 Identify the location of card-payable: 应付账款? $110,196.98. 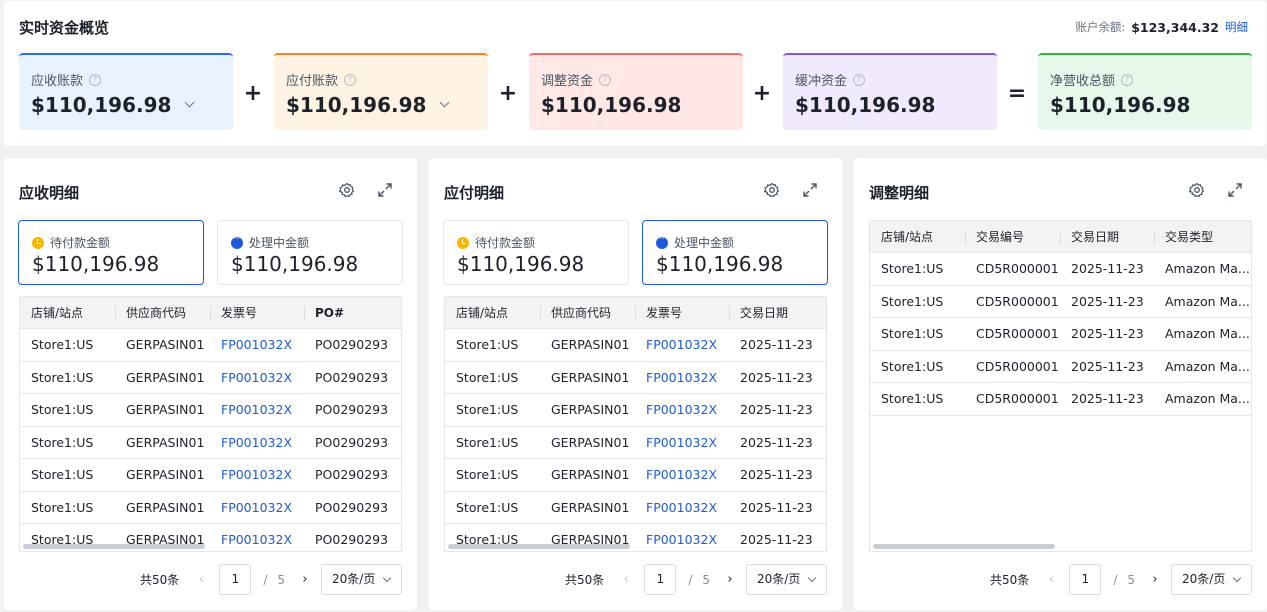
(381, 91).